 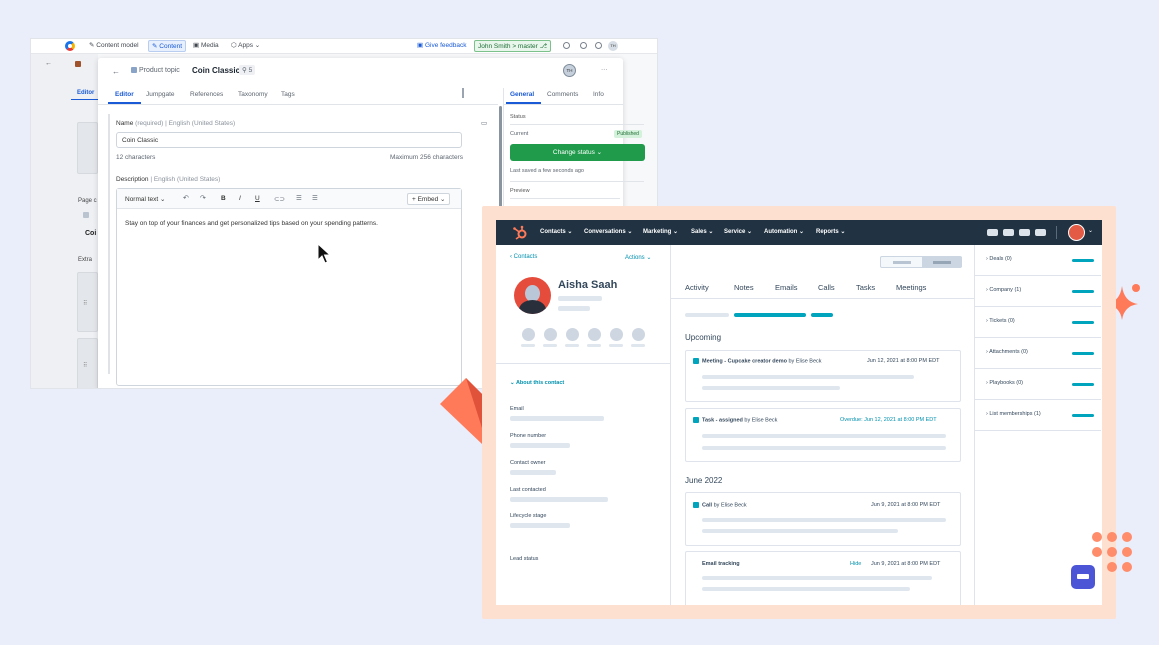 What do you see at coordinates (598, 45) in the screenshot?
I see `settings-icon` at bounding box center [598, 45].